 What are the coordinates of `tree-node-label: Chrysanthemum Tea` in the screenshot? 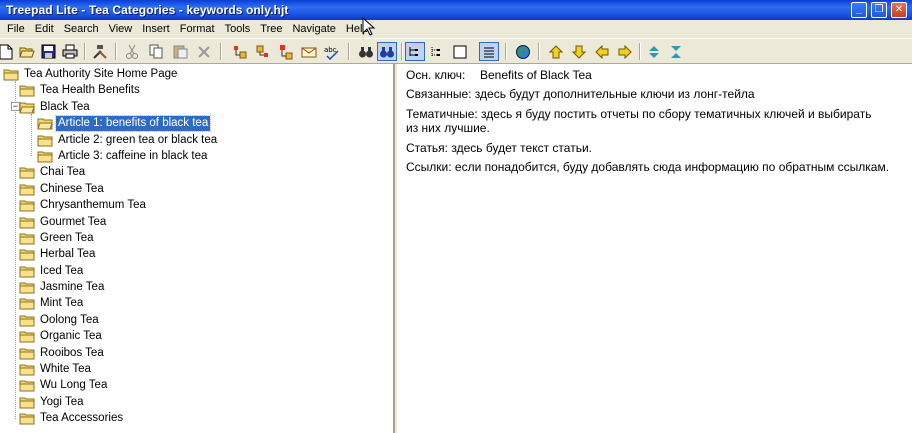 It's located at (93, 204).